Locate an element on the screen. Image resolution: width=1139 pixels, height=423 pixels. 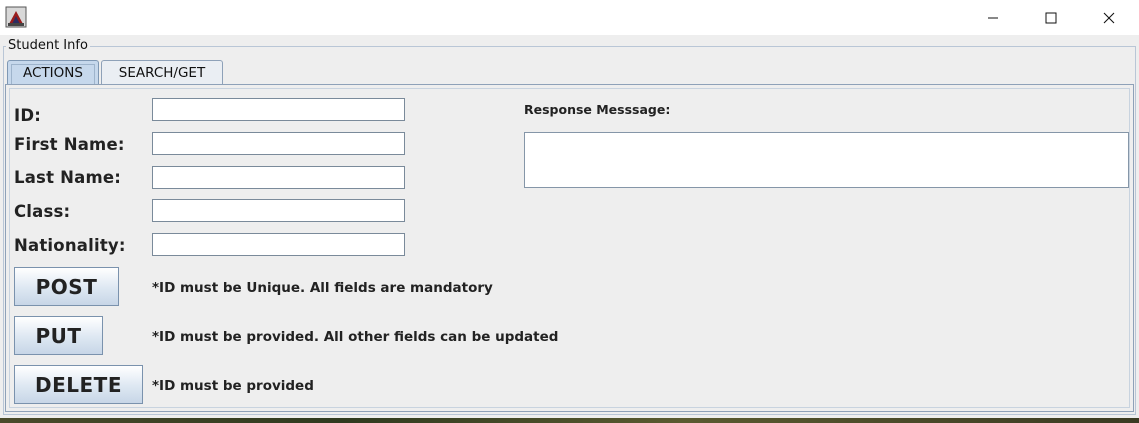
post-button: POST is located at coordinates (66, 286).